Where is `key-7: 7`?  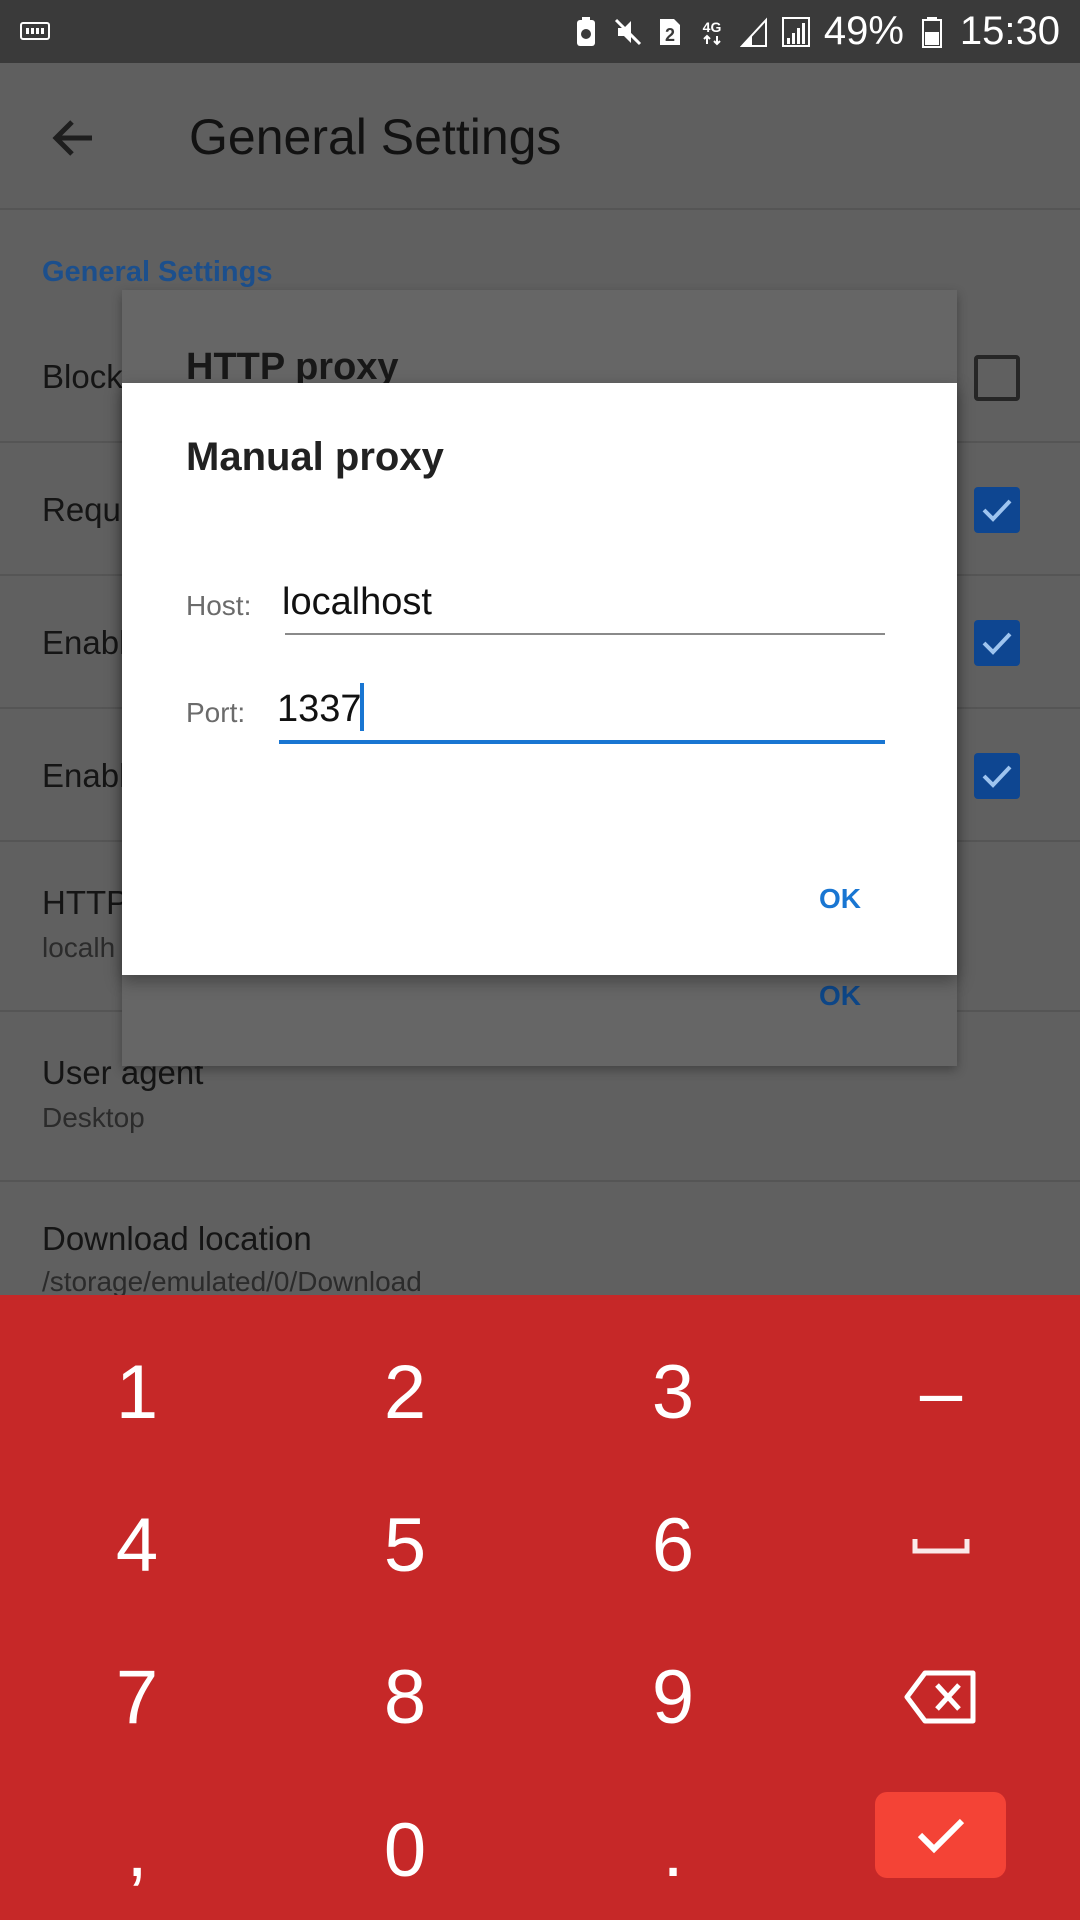
key-7: 7 is located at coordinates (137, 1697).